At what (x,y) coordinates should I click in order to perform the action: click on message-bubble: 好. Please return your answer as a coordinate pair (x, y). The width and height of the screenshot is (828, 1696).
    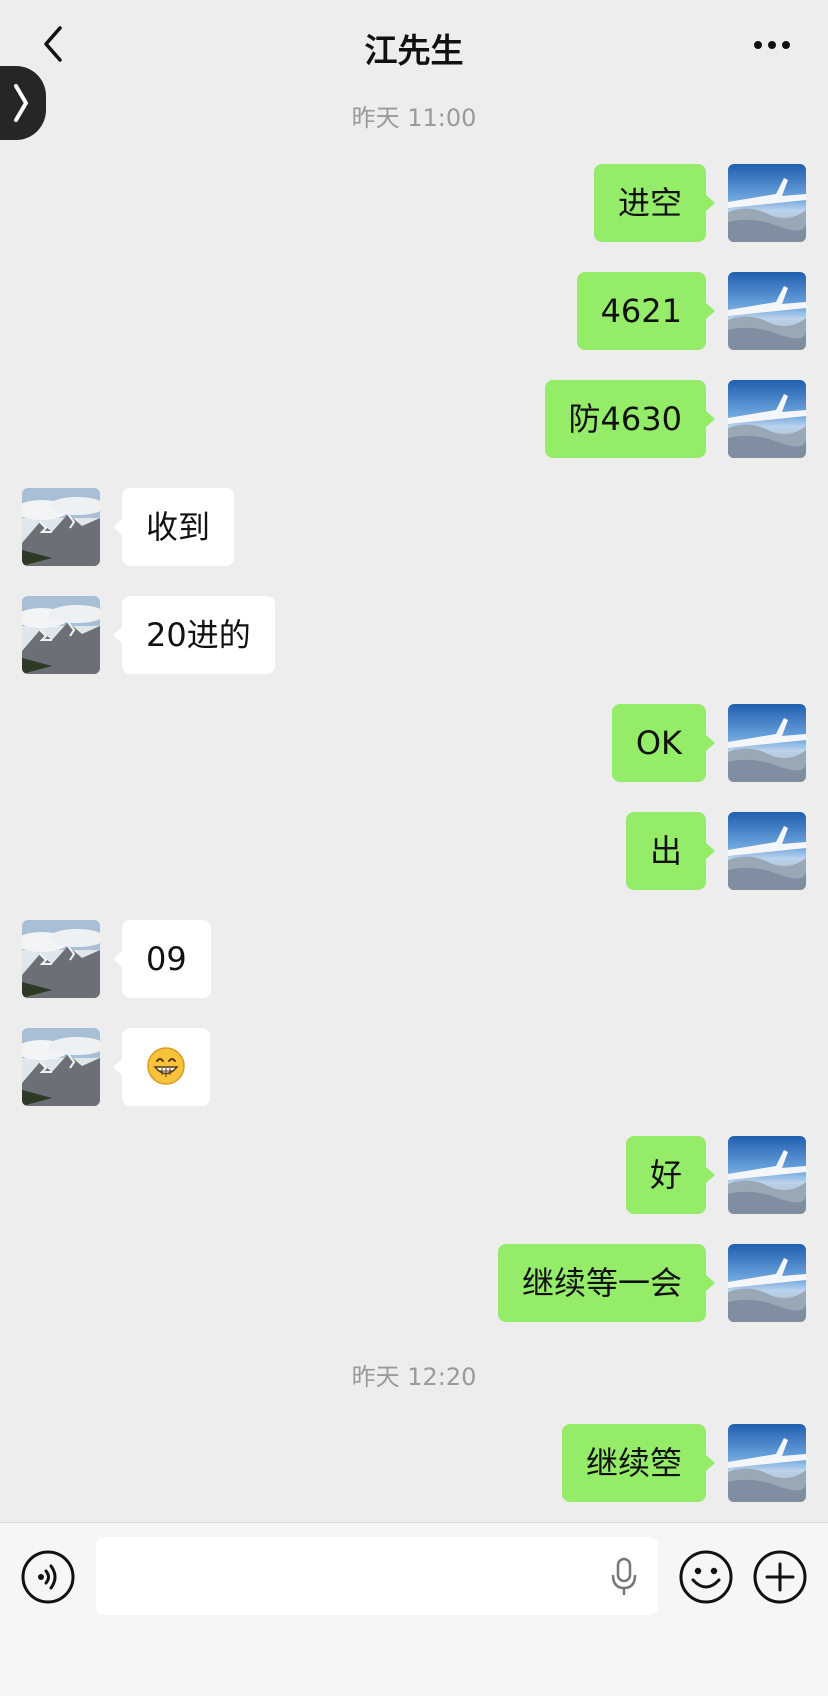
    Looking at the image, I should click on (670, 1175).